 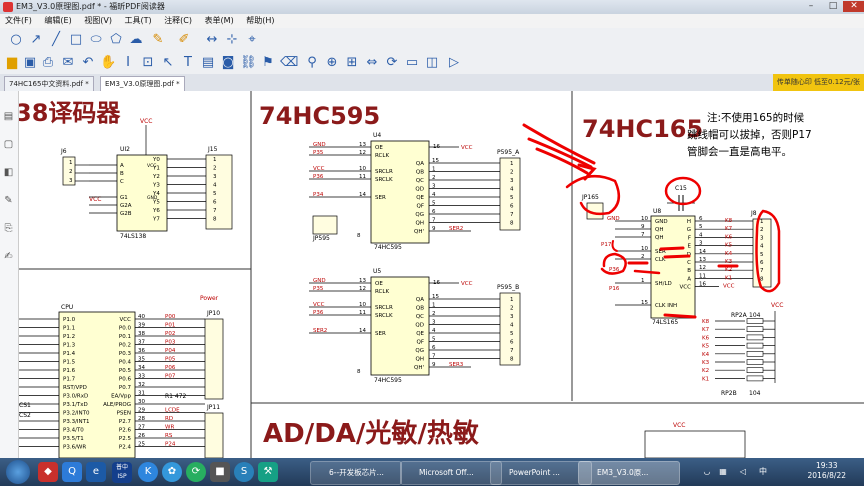 I want to click on isp-tool-icon: 普中 ISP, so click(x=122, y=472).